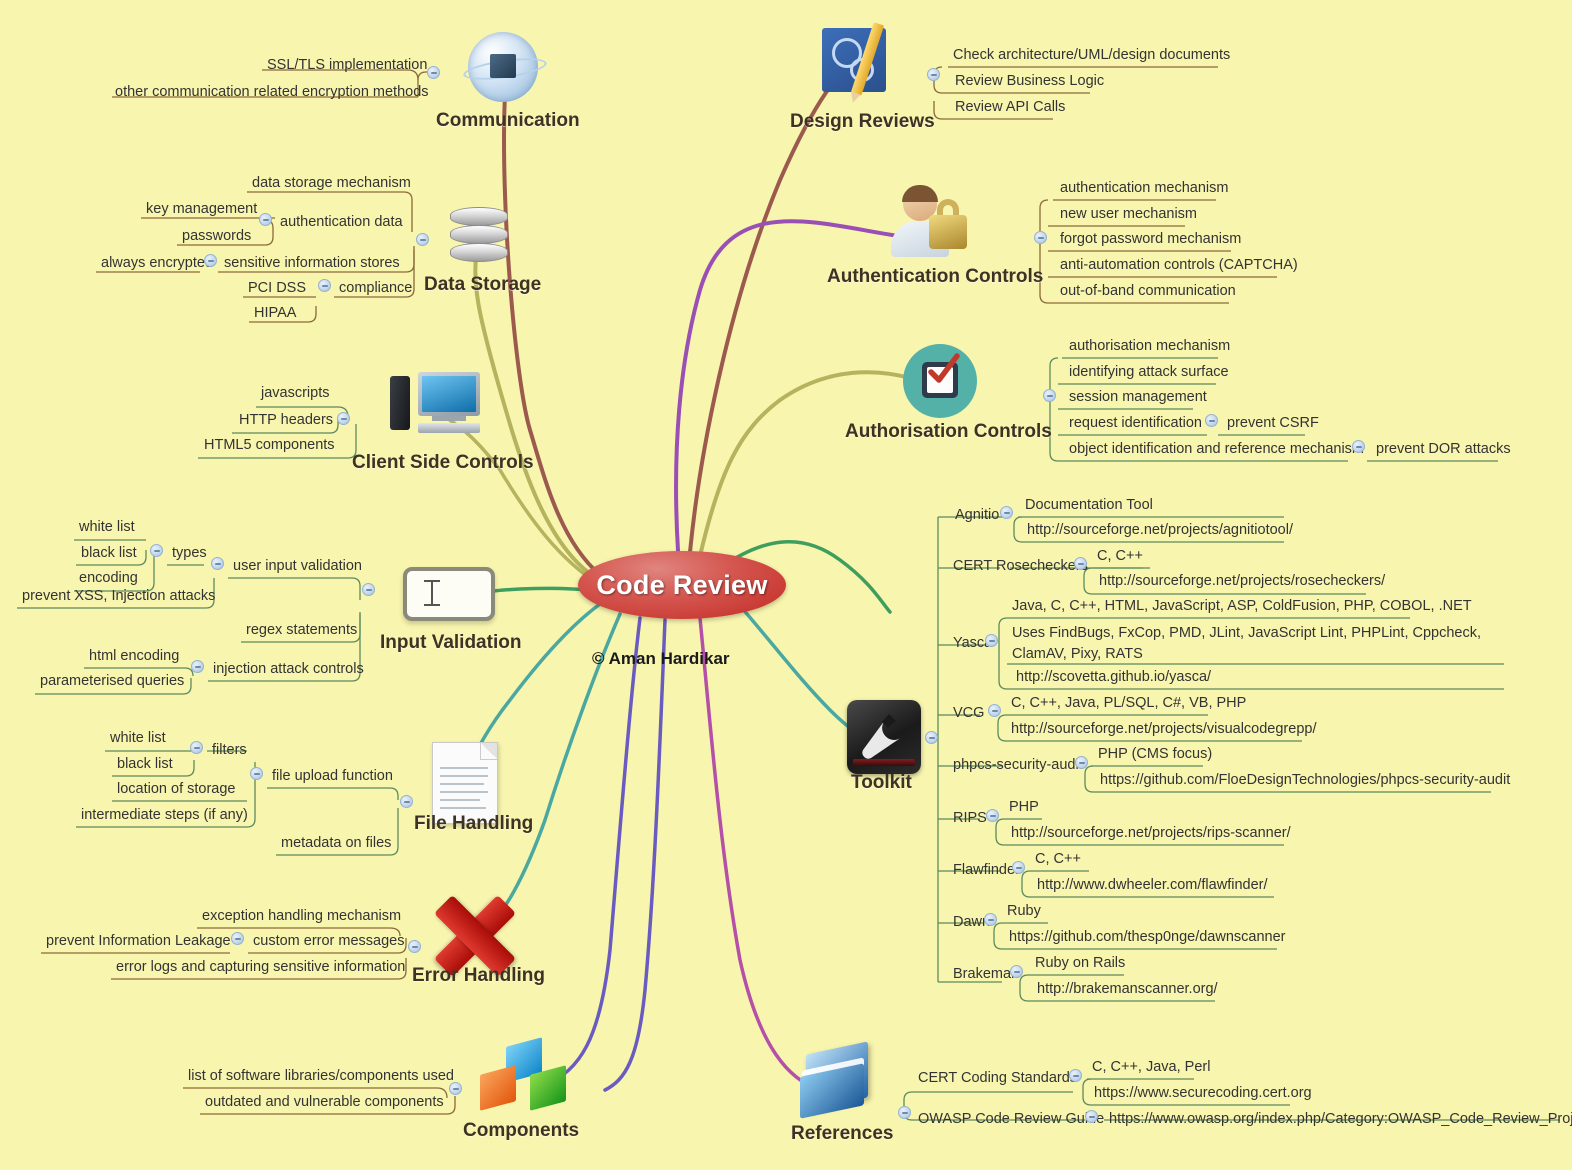 Image resolution: width=1572 pixels, height=1170 pixels. I want to click on leaf-out-of-band-communication: out-of-band communication, so click(1148, 292).